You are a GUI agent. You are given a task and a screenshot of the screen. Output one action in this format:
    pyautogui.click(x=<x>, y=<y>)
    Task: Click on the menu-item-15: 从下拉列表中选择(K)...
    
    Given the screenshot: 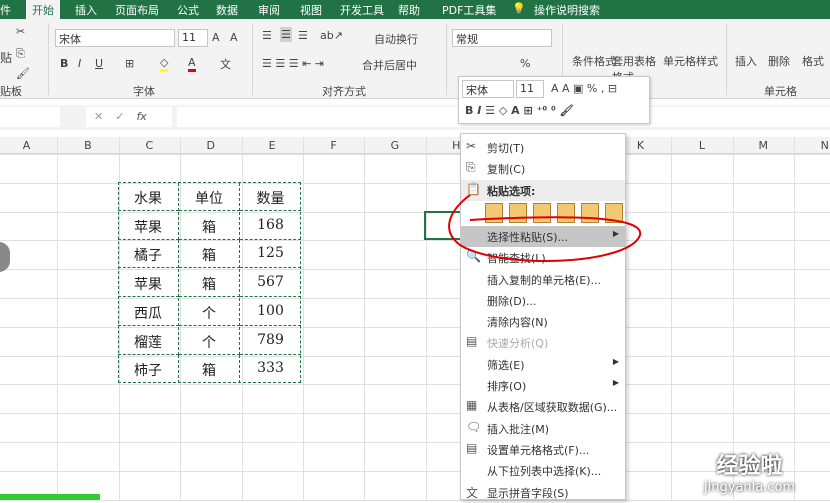 What is the action you would take?
    pyautogui.click(x=543, y=470)
    